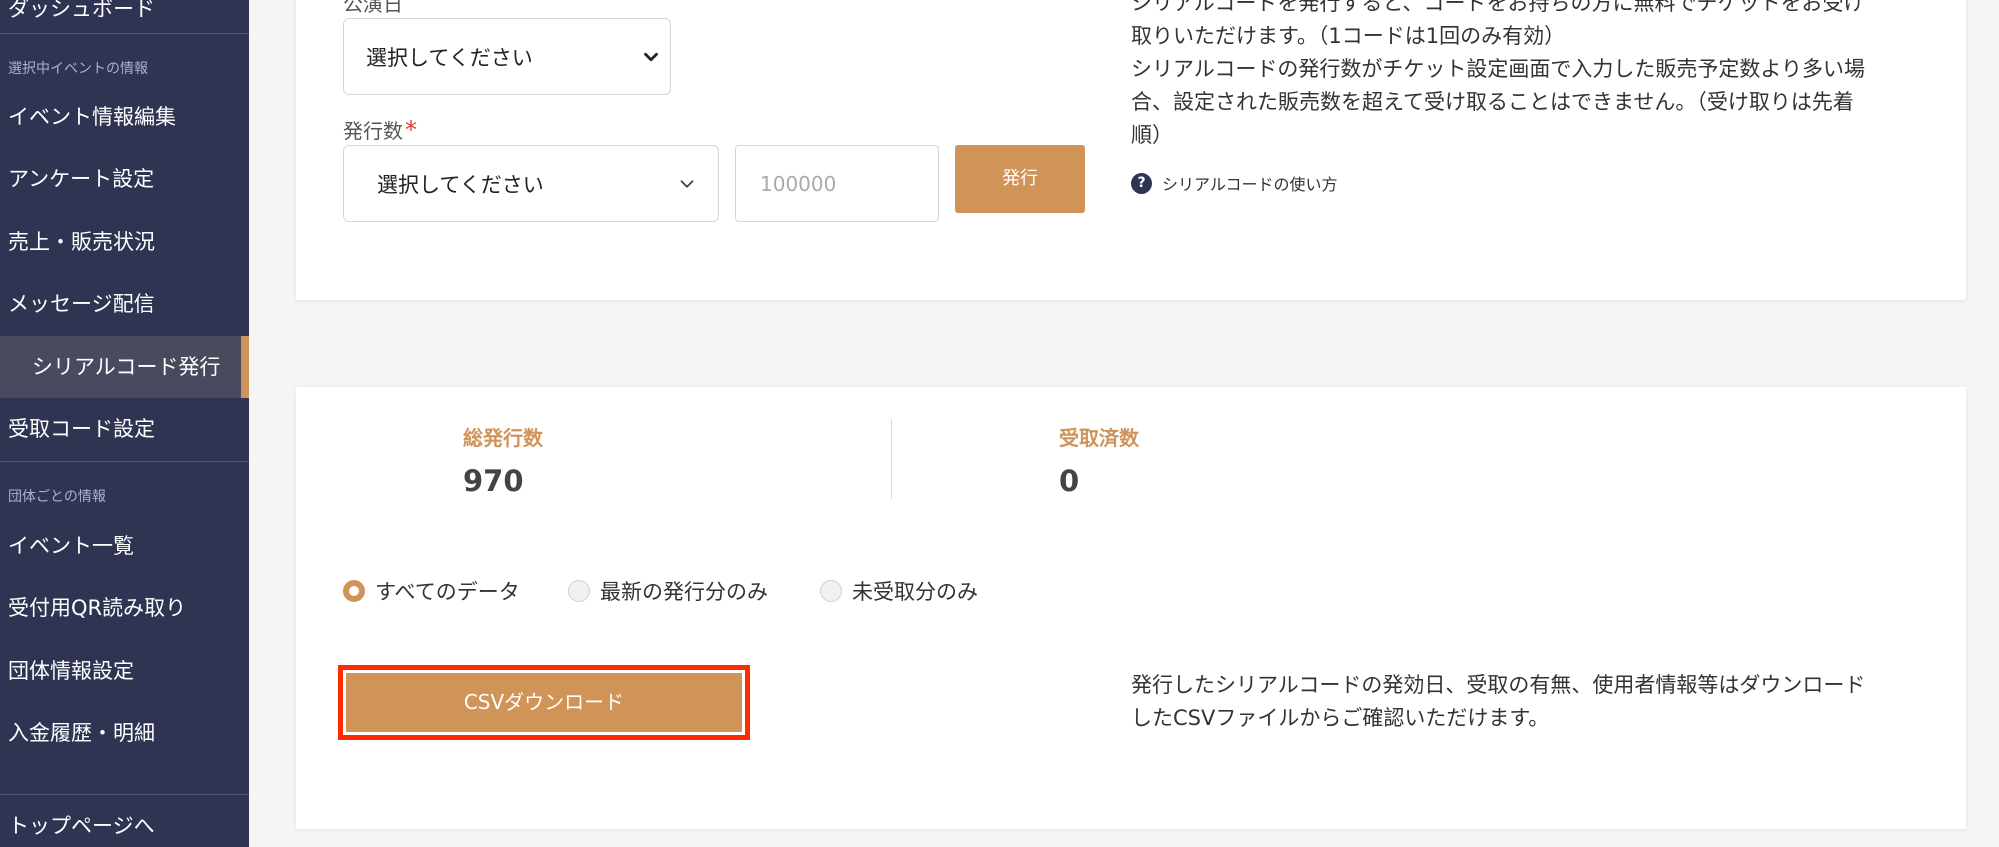  I want to click on sidebar-item-receive-code: 受取コード設定, so click(124, 429).